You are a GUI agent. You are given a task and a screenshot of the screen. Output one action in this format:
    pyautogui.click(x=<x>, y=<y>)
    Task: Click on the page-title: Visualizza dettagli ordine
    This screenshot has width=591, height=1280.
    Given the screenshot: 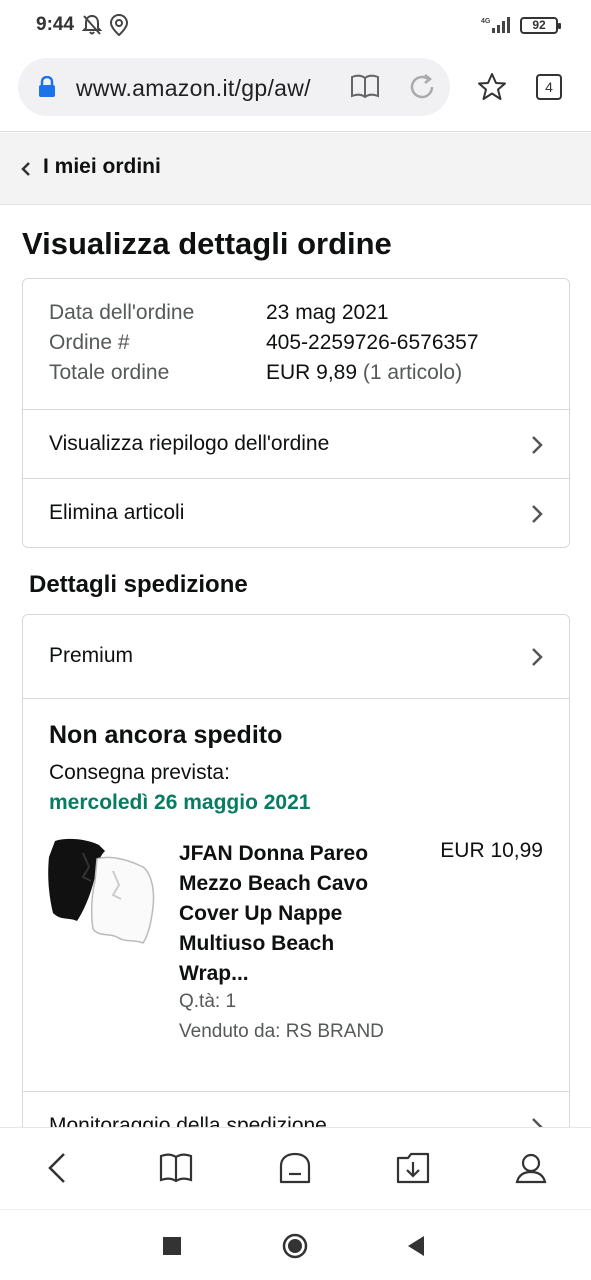 What is the action you would take?
    pyautogui.click(x=207, y=243)
    